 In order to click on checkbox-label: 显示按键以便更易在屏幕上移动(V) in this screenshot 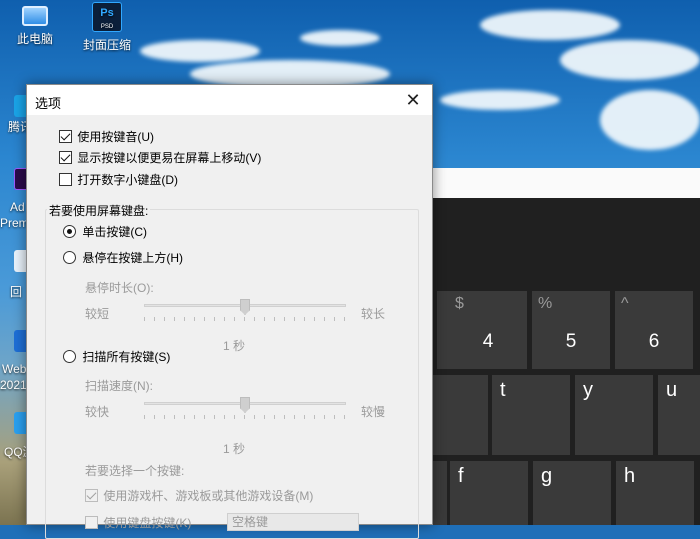, I will do `click(169, 158)`.